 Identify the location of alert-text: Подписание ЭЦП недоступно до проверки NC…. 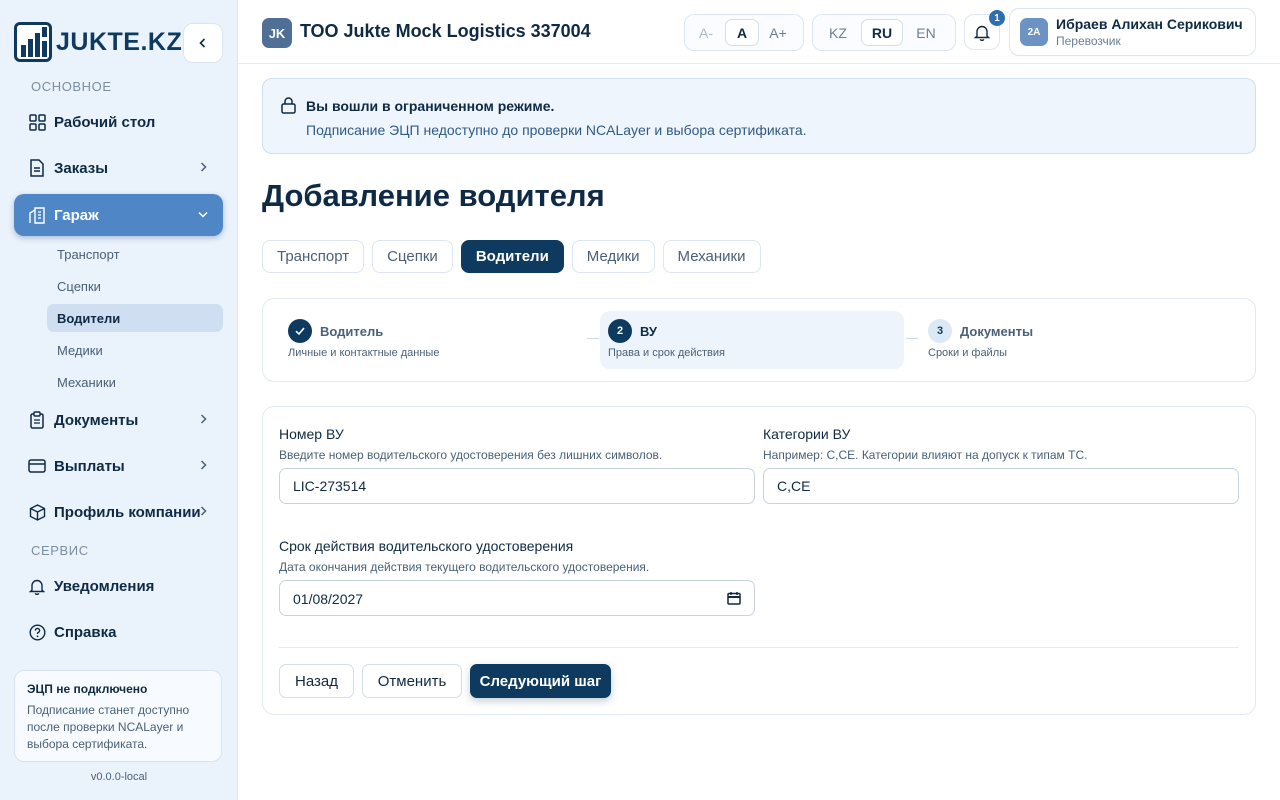
(556, 130).